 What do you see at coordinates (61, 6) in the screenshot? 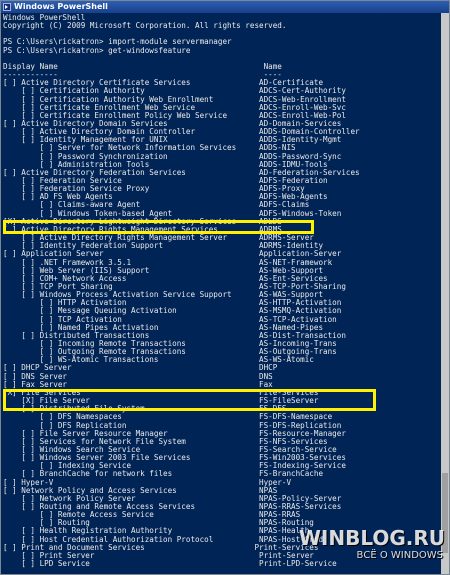
I see `window-title: Windows PowerShell` at bounding box center [61, 6].